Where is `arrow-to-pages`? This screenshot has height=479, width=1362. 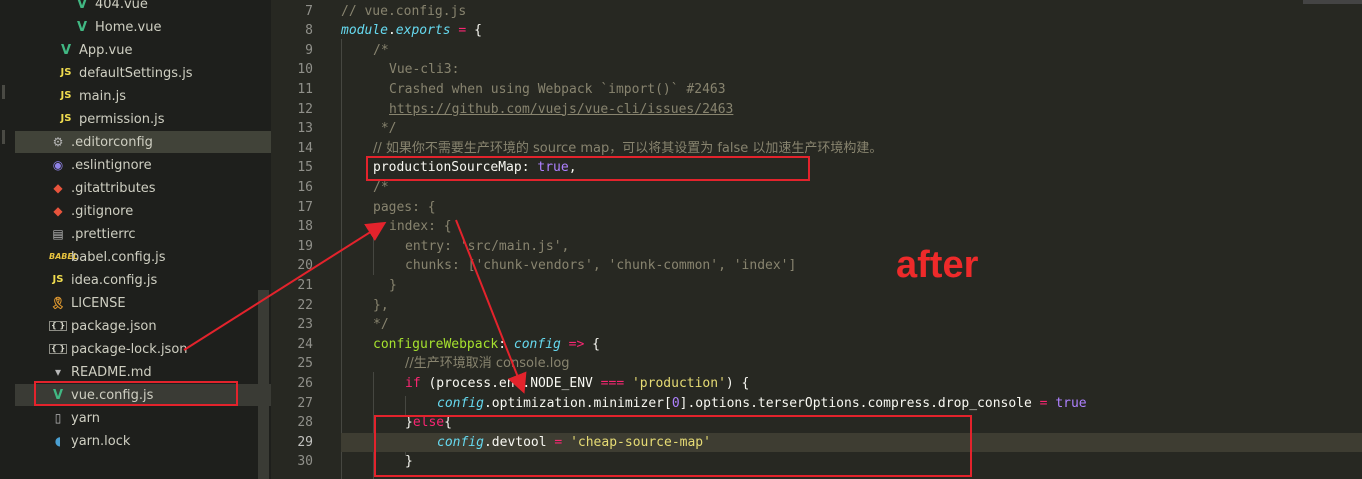
arrow-to-pages is located at coordinates (285, 286).